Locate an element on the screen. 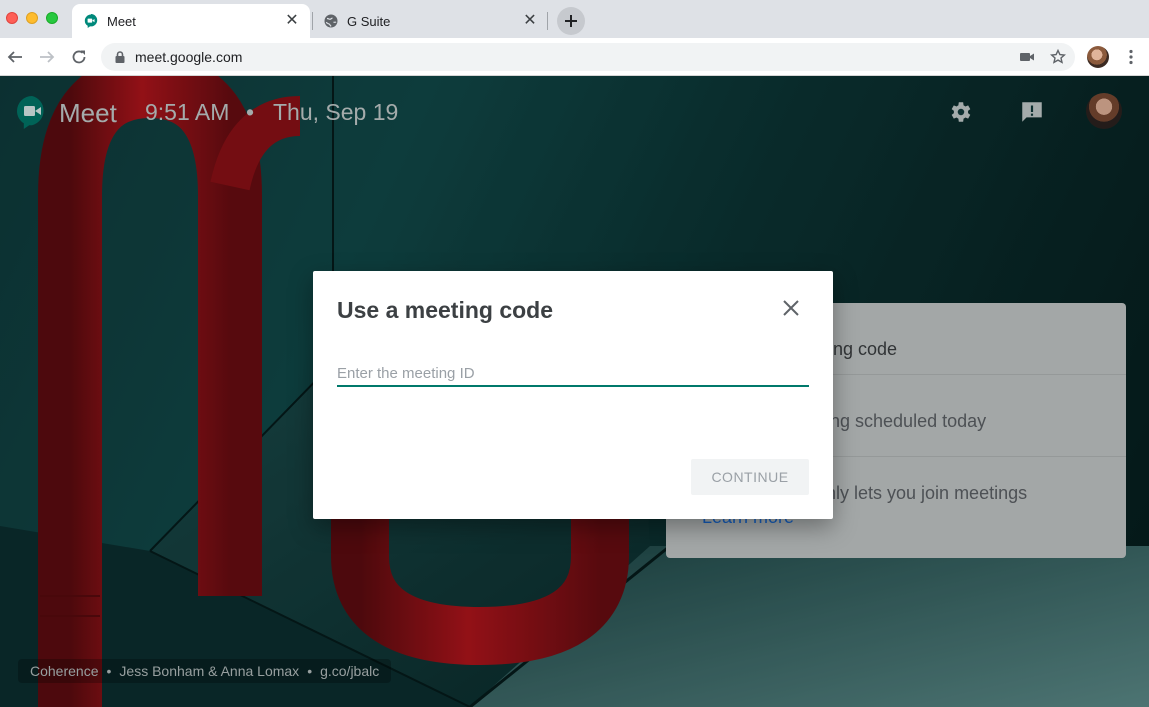 This screenshot has height=707, width=1149. plus-icon is located at coordinates (571, 21).